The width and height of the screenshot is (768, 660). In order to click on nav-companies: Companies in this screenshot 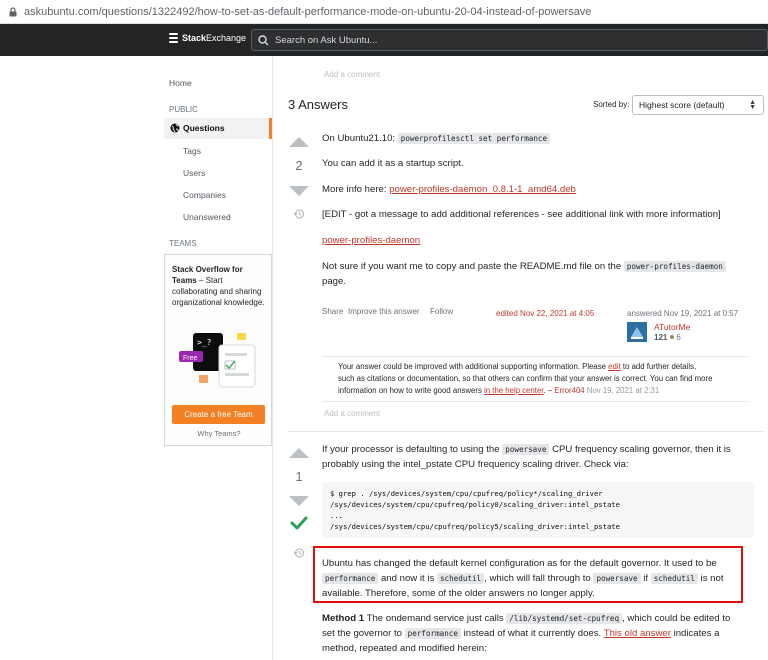, I will do `click(204, 195)`.